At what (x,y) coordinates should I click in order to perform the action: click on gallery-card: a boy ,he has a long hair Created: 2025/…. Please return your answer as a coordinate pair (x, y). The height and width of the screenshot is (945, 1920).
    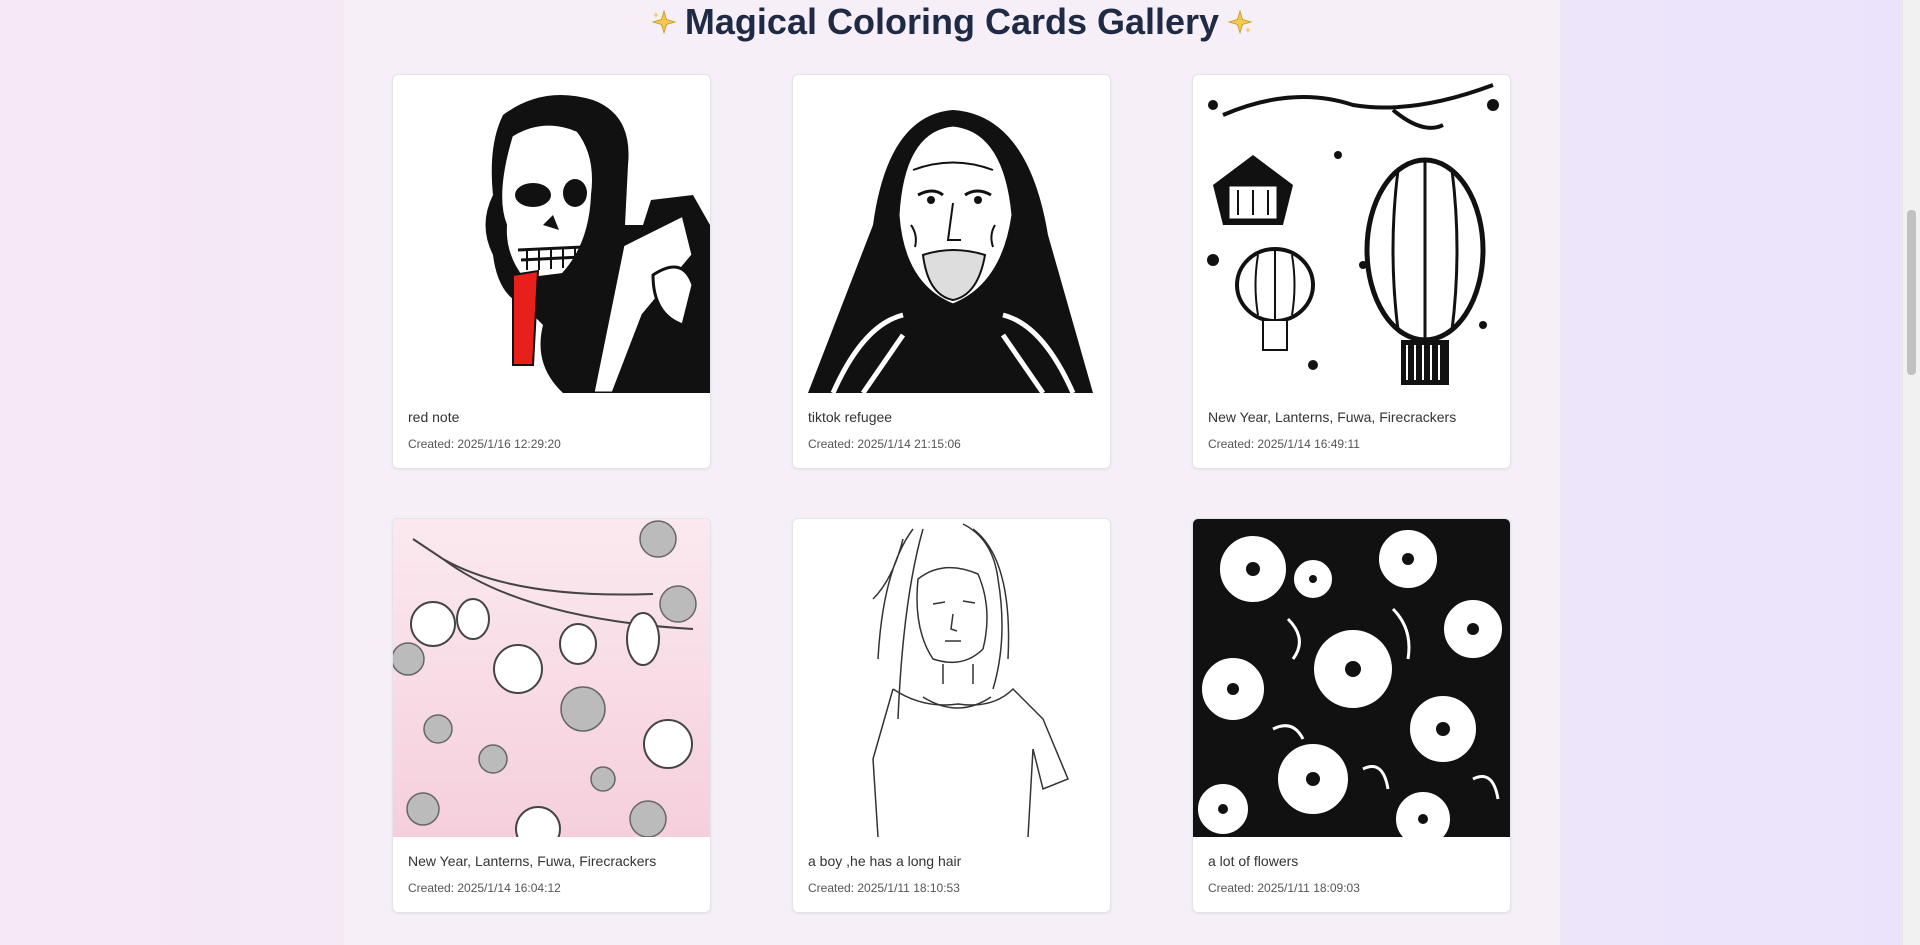
    Looking at the image, I should click on (951, 715).